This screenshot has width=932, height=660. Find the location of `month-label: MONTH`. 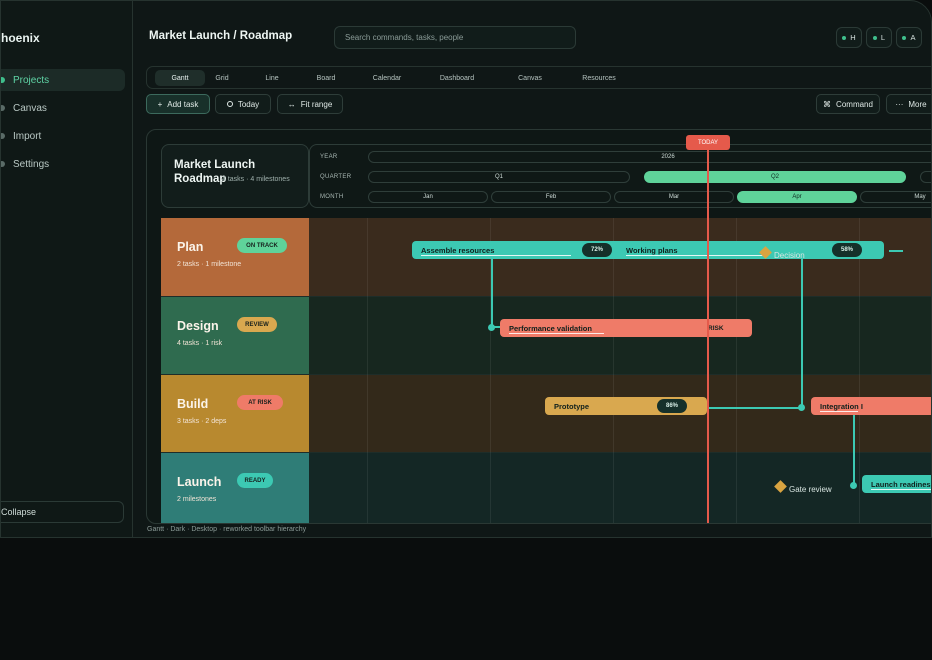

month-label: MONTH is located at coordinates (332, 197).